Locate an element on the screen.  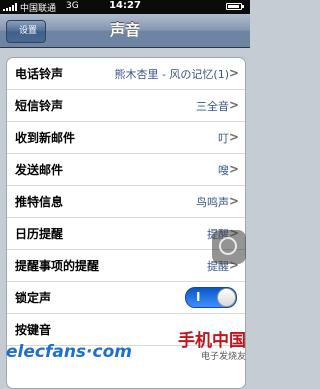
watermark-cnmo-text: 手机中国 is located at coordinates (212, 341).